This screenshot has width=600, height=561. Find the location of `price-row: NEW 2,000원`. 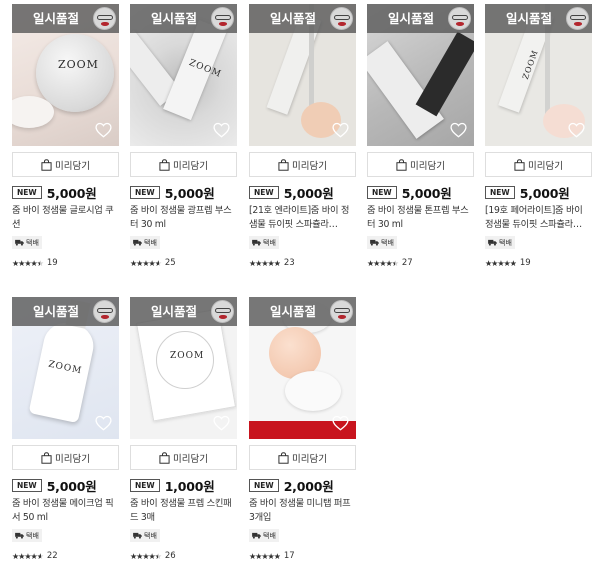

price-row: NEW 2,000원 is located at coordinates (291, 485).